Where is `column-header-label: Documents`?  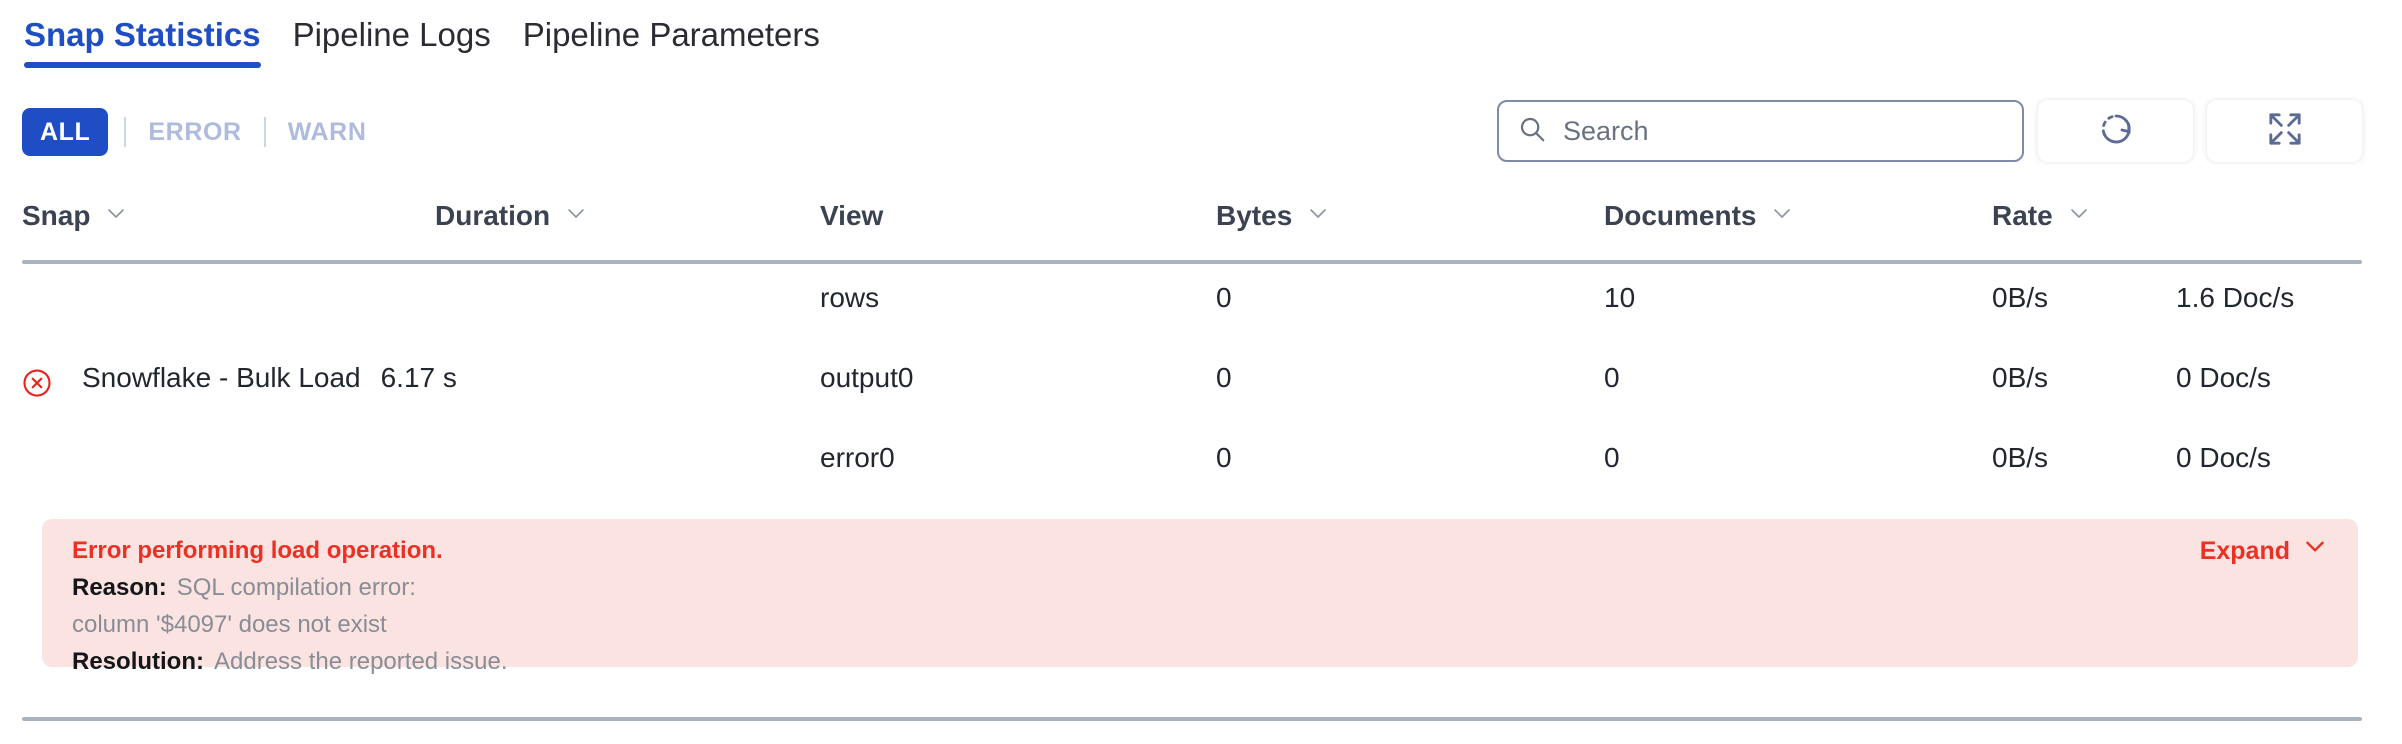
column-header-label: Documents is located at coordinates (1680, 215).